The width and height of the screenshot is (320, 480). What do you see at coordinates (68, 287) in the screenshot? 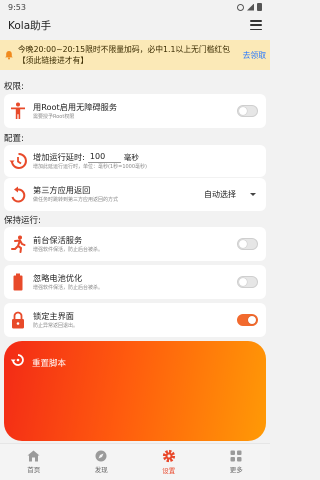
I see `battery-optimization-desc: 增强软件保活，防止后台被杀。` at bounding box center [68, 287].